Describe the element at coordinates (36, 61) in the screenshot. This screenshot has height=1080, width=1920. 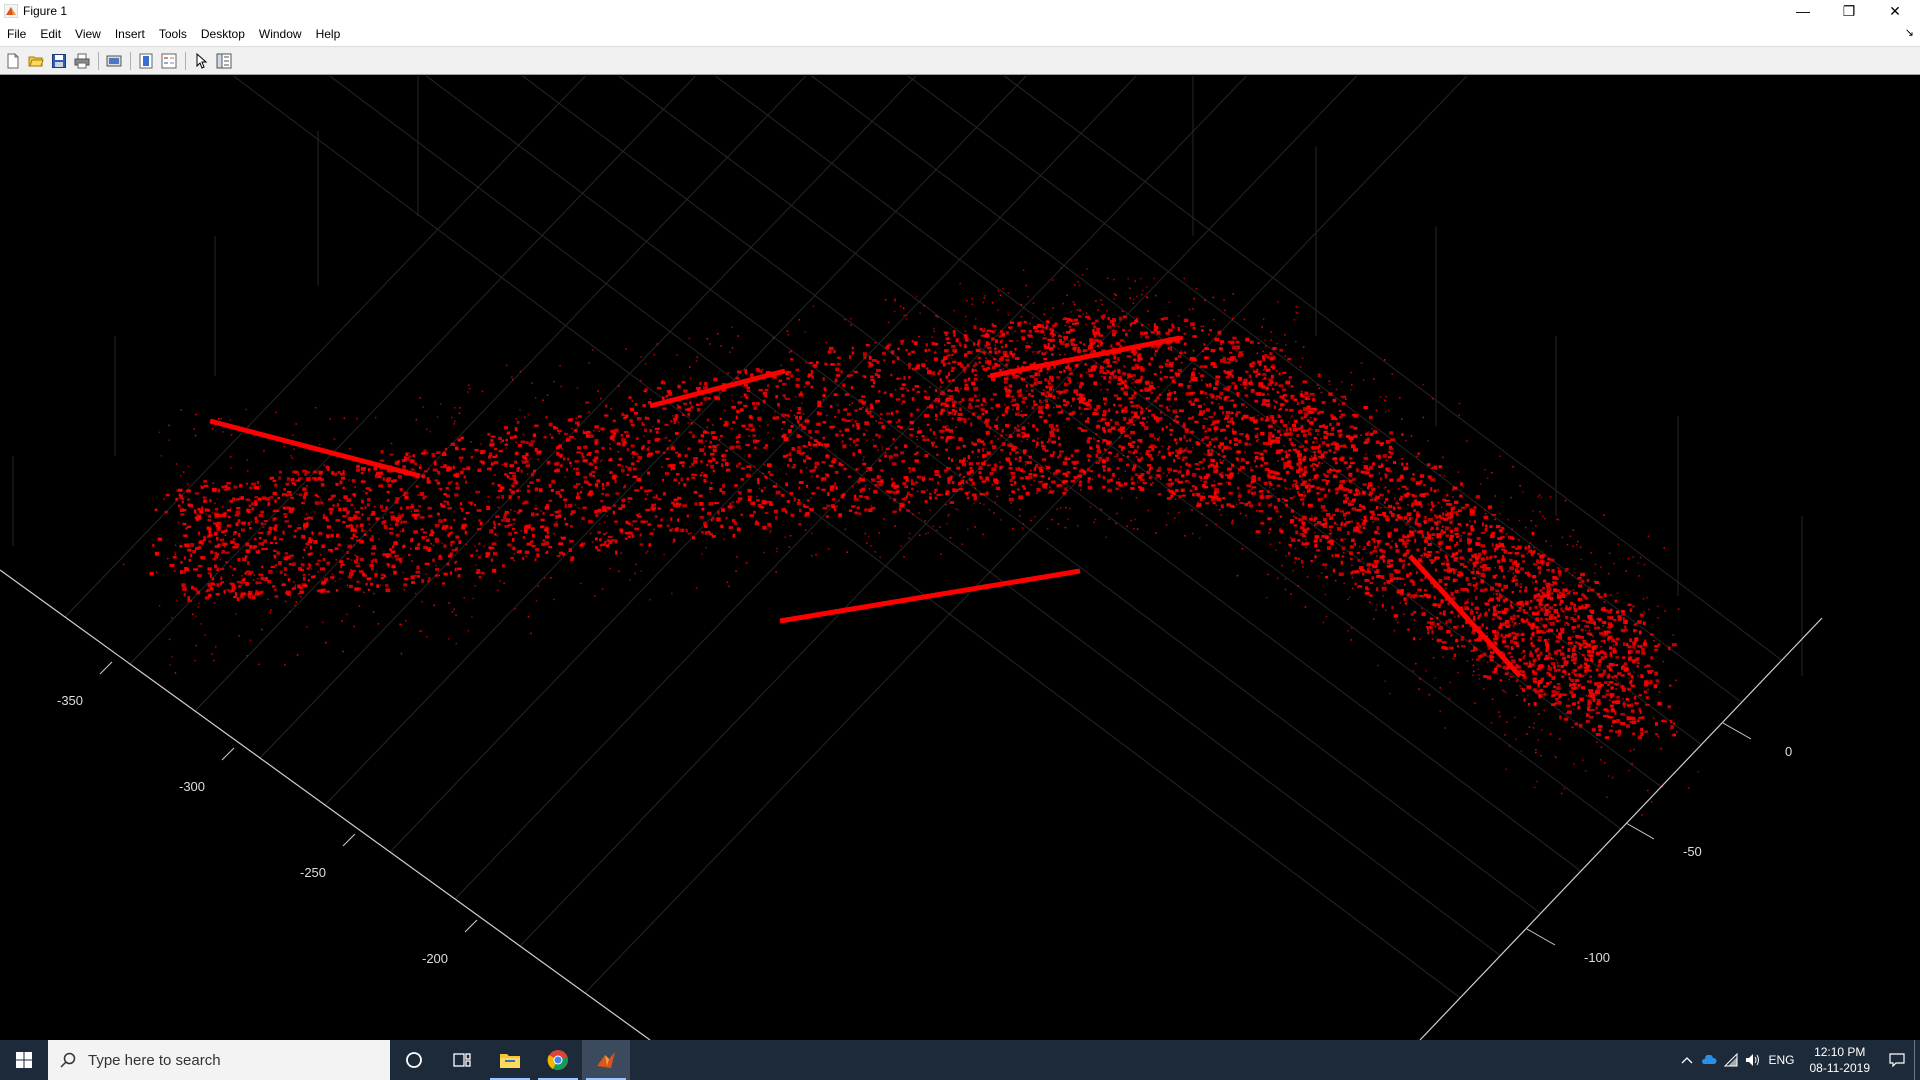
I see `open-file-icon` at that location.